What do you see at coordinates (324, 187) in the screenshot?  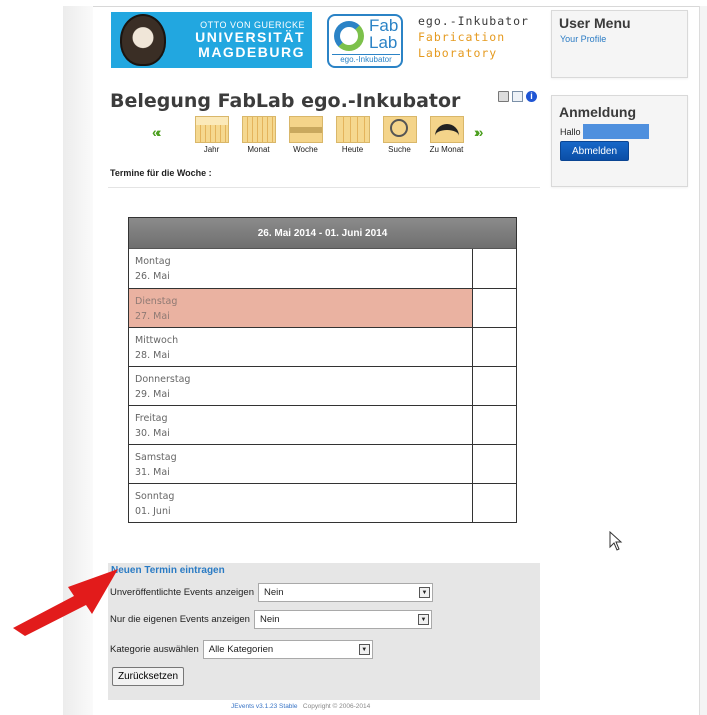 I see `divider` at bounding box center [324, 187].